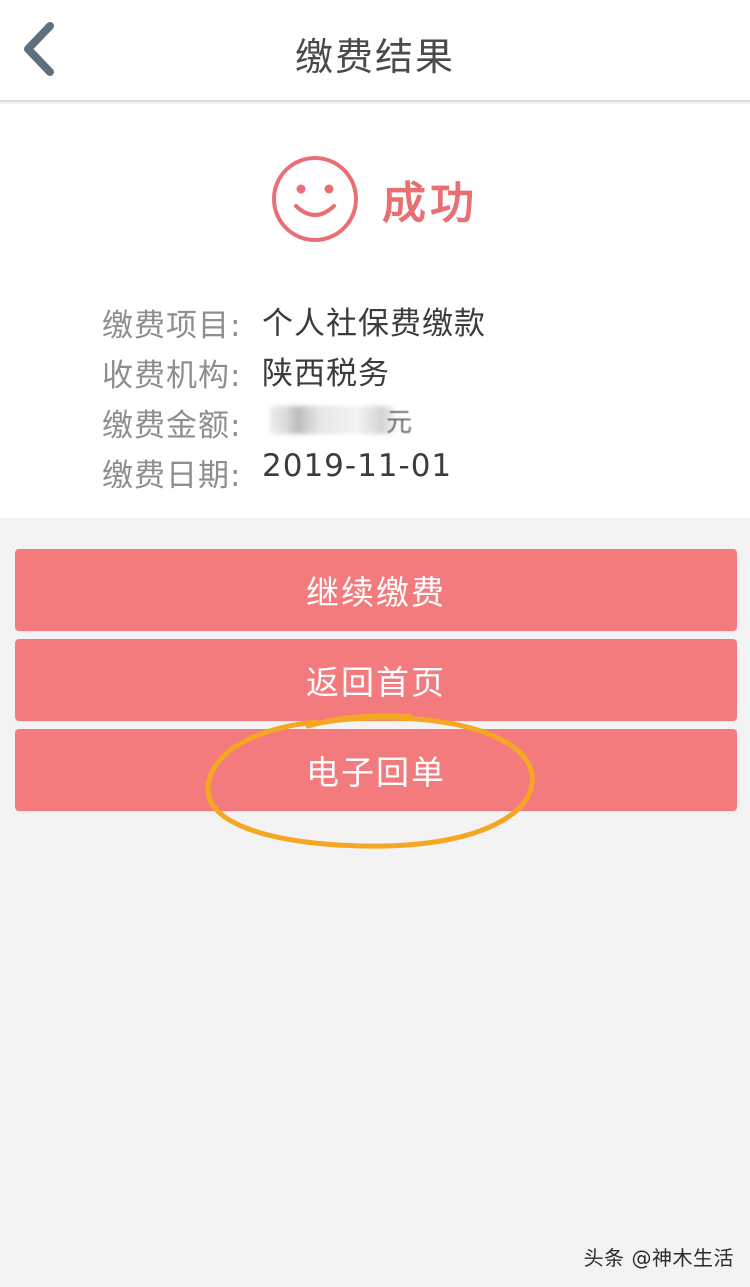 The height and width of the screenshot is (1287, 750). I want to click on detail-row-date: 缴费日期: 2019-11-01, so click(382, 473).